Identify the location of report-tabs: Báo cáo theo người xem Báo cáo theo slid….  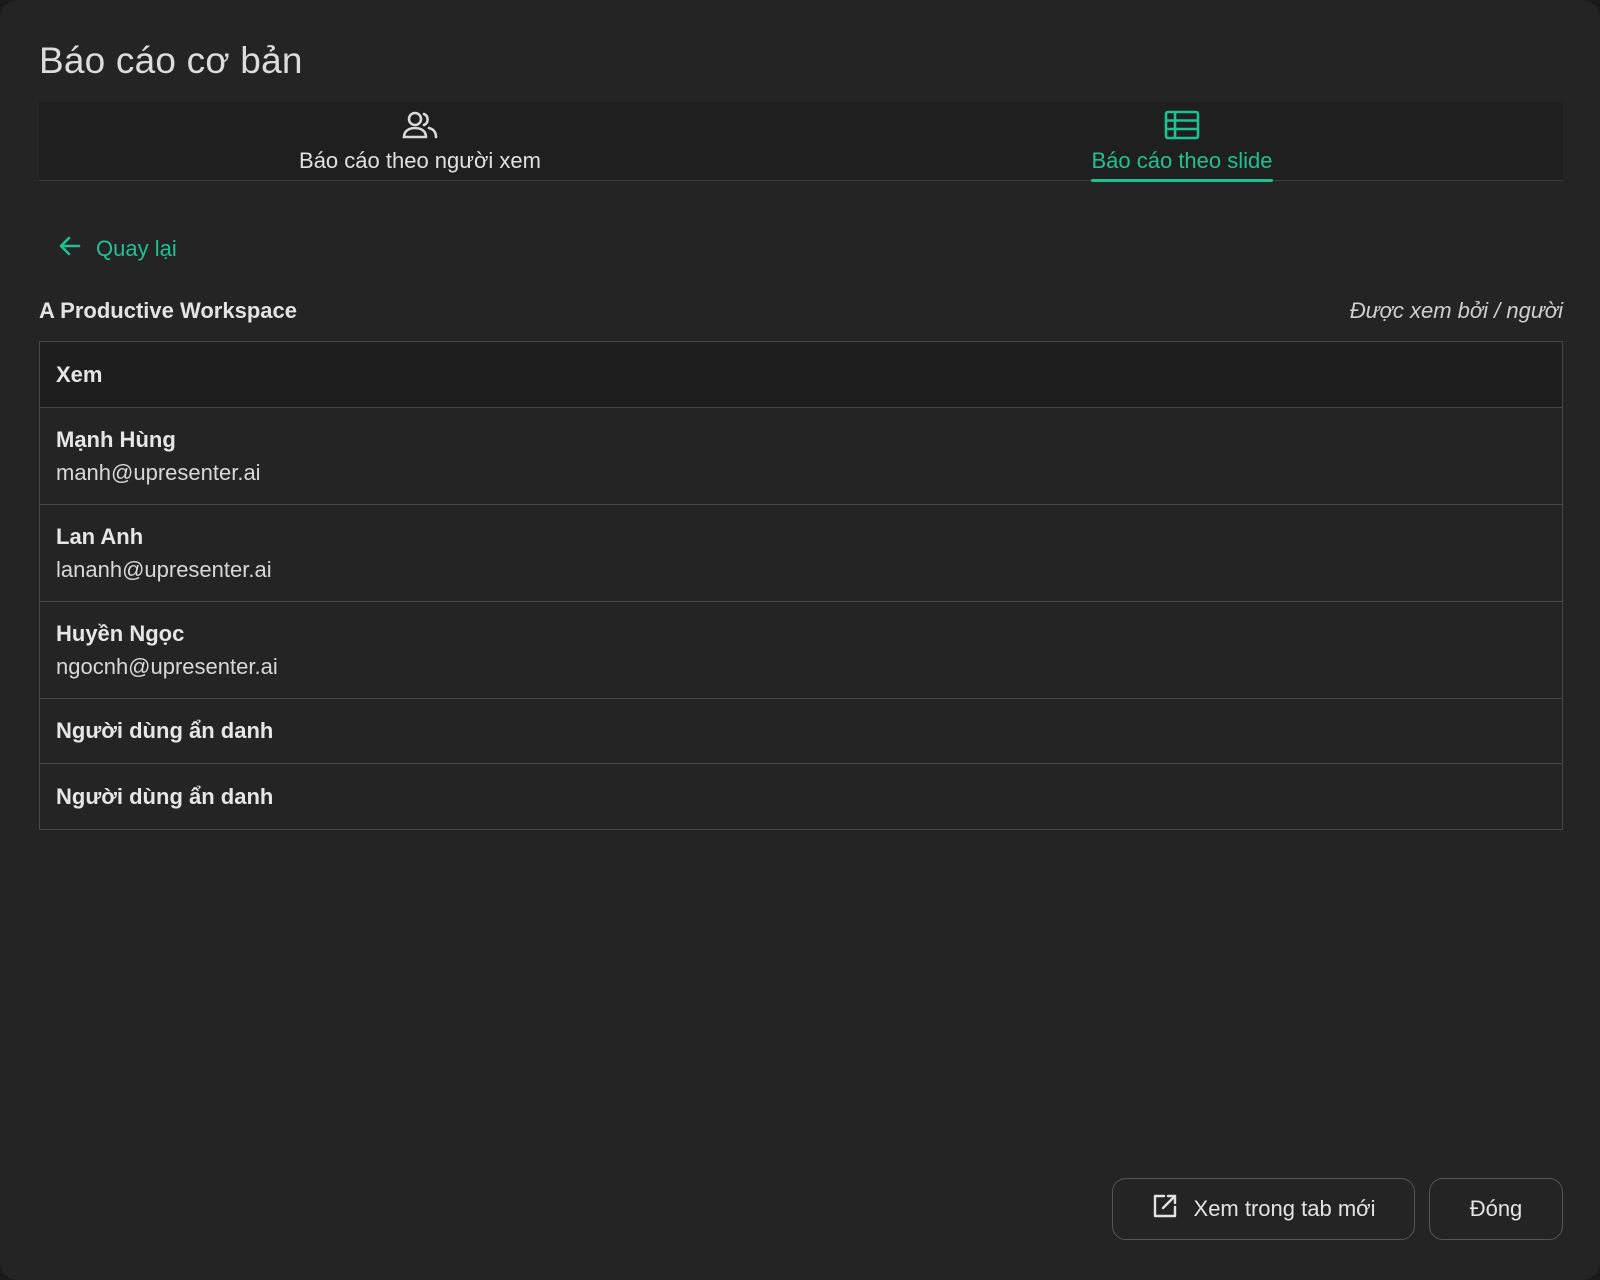
(801, 142).